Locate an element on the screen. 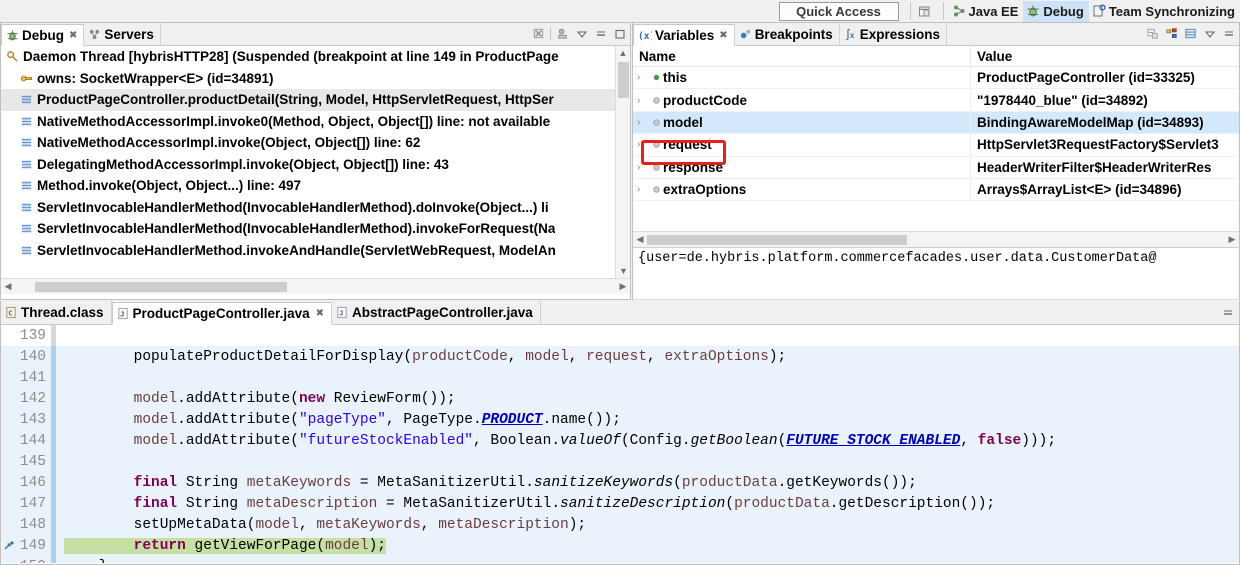 The width and height of the screenshot is (1240, 565). variable-row-model: › model BindingAwareModelMap (id=34893) is located at coordinates (936, 123).